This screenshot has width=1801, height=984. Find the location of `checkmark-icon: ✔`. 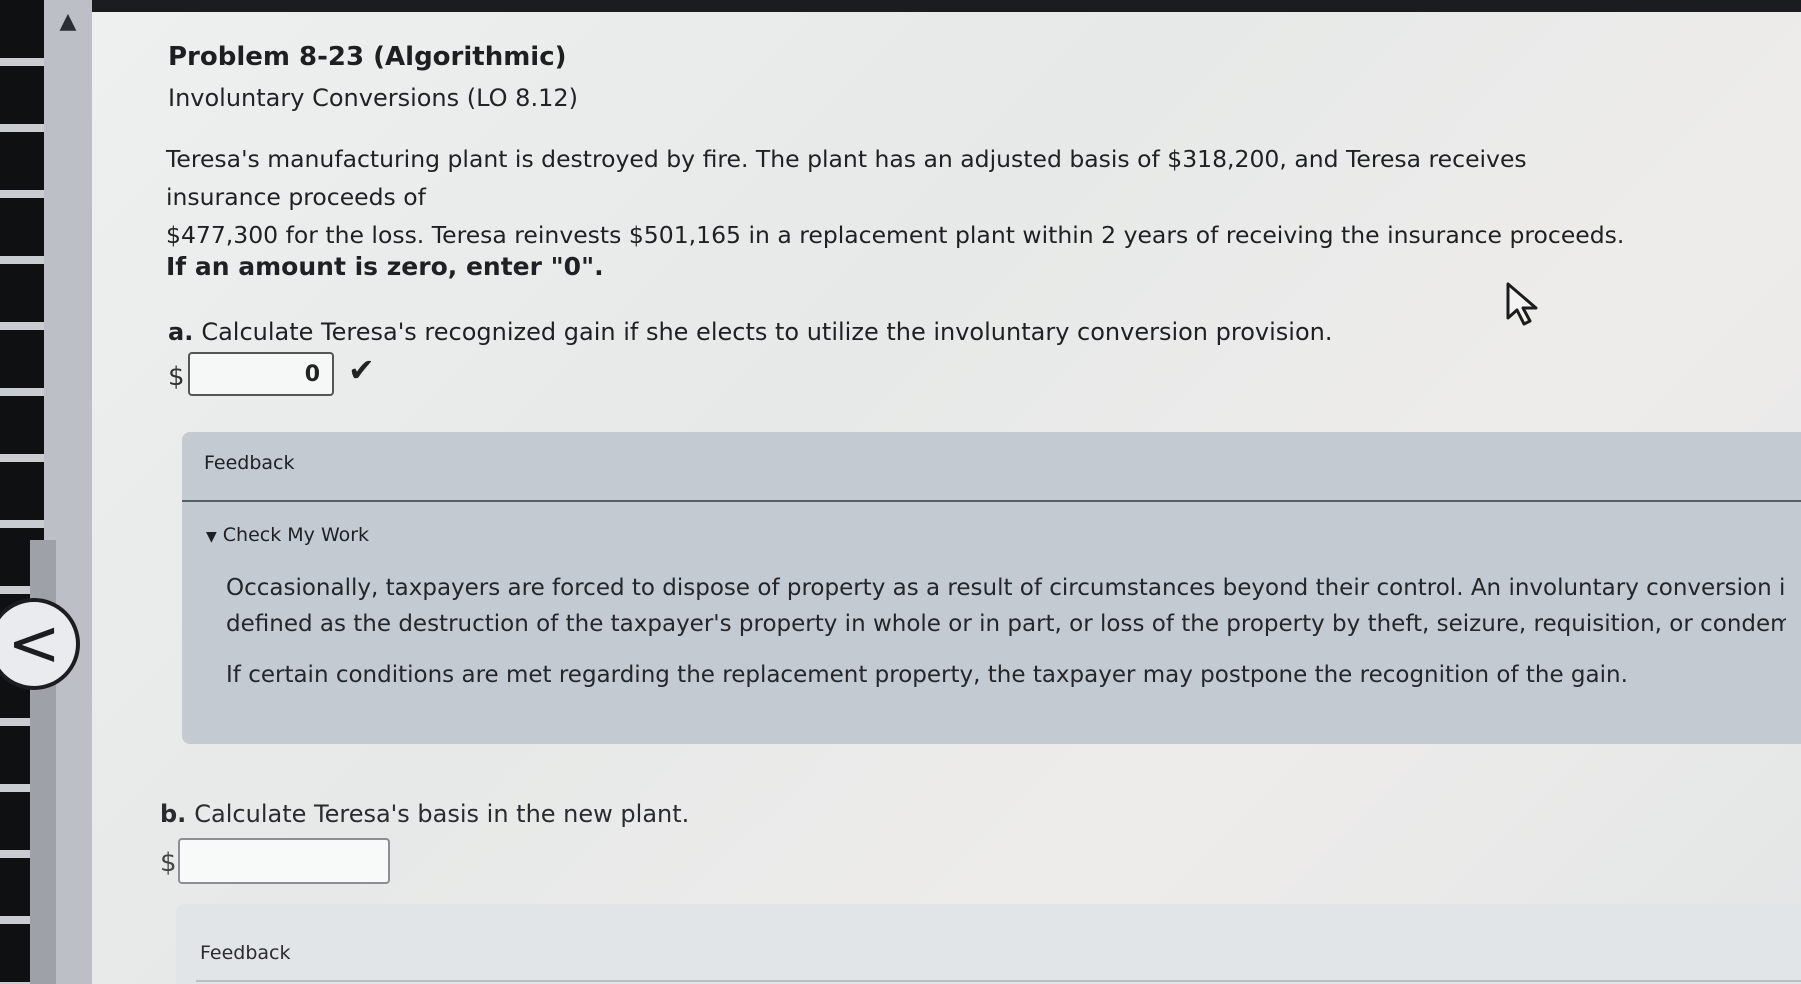

checkmark-icon: ✔ is located at coordinates (361, 370).